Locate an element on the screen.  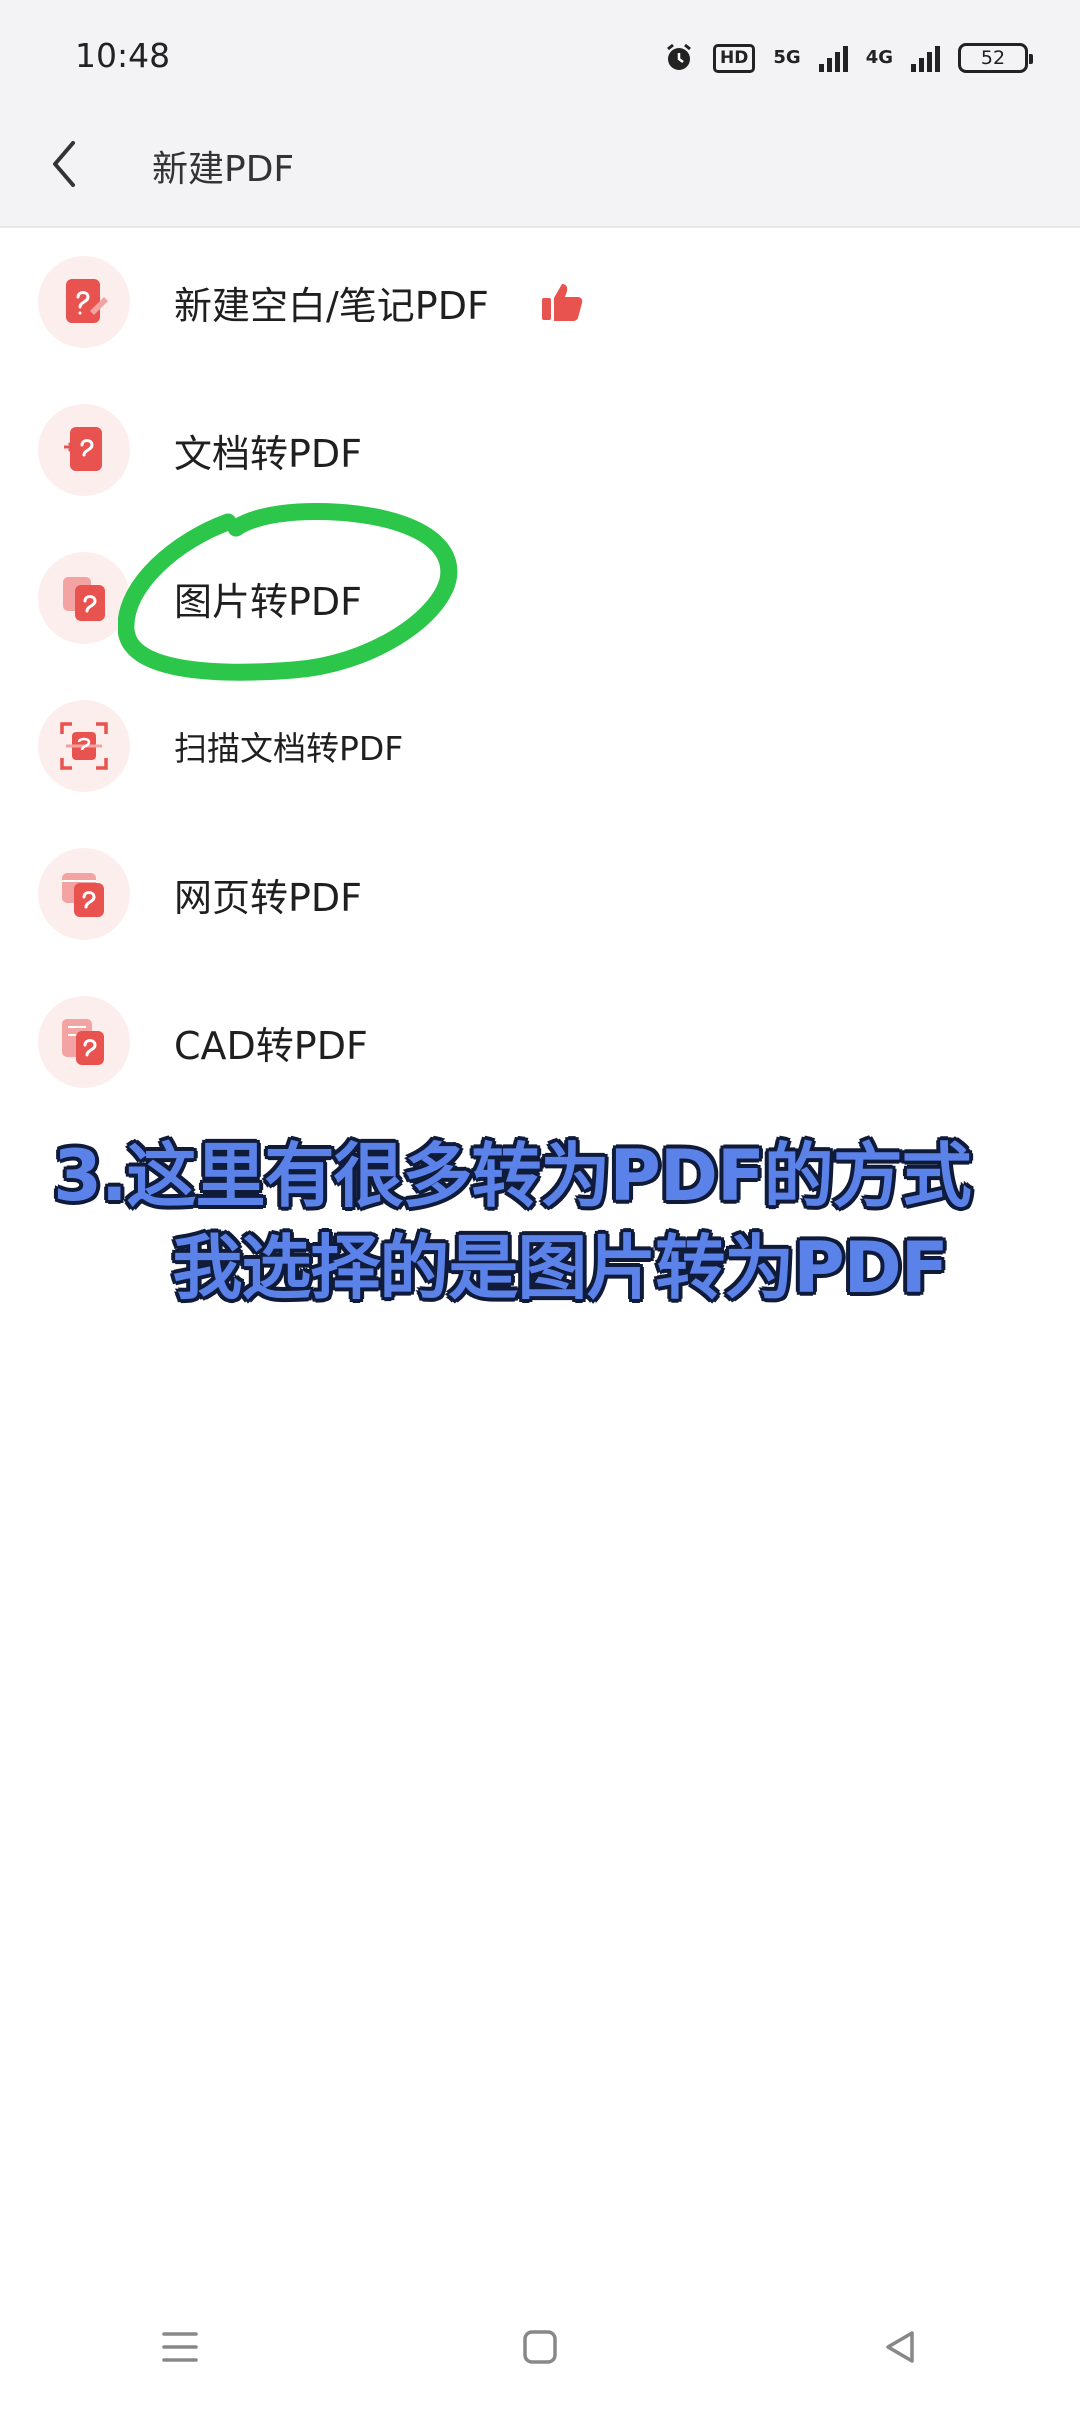
blank-pdf-icon is located at coordinates (84, 302).